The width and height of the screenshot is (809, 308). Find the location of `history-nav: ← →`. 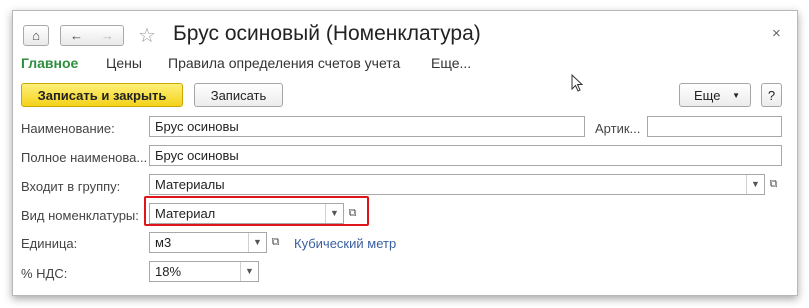

history-nav: ← → is located at coordinates (92, 35).